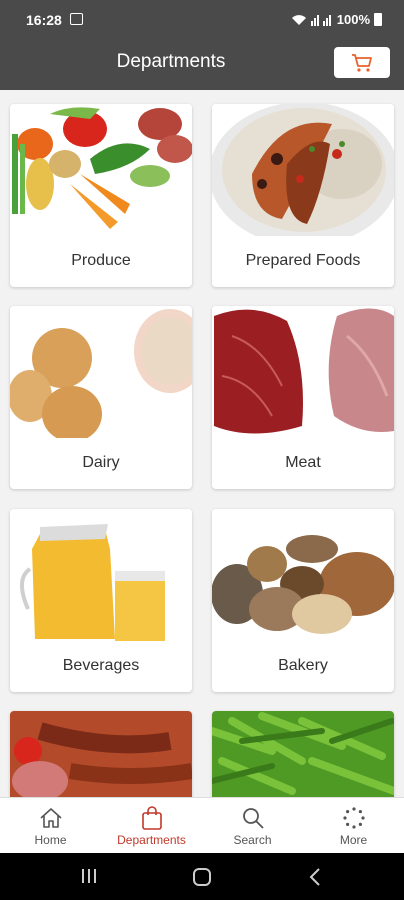 The image size is (404, 900). I want to click on bottom-nav: Home Departments Search More, so click(202, 825).